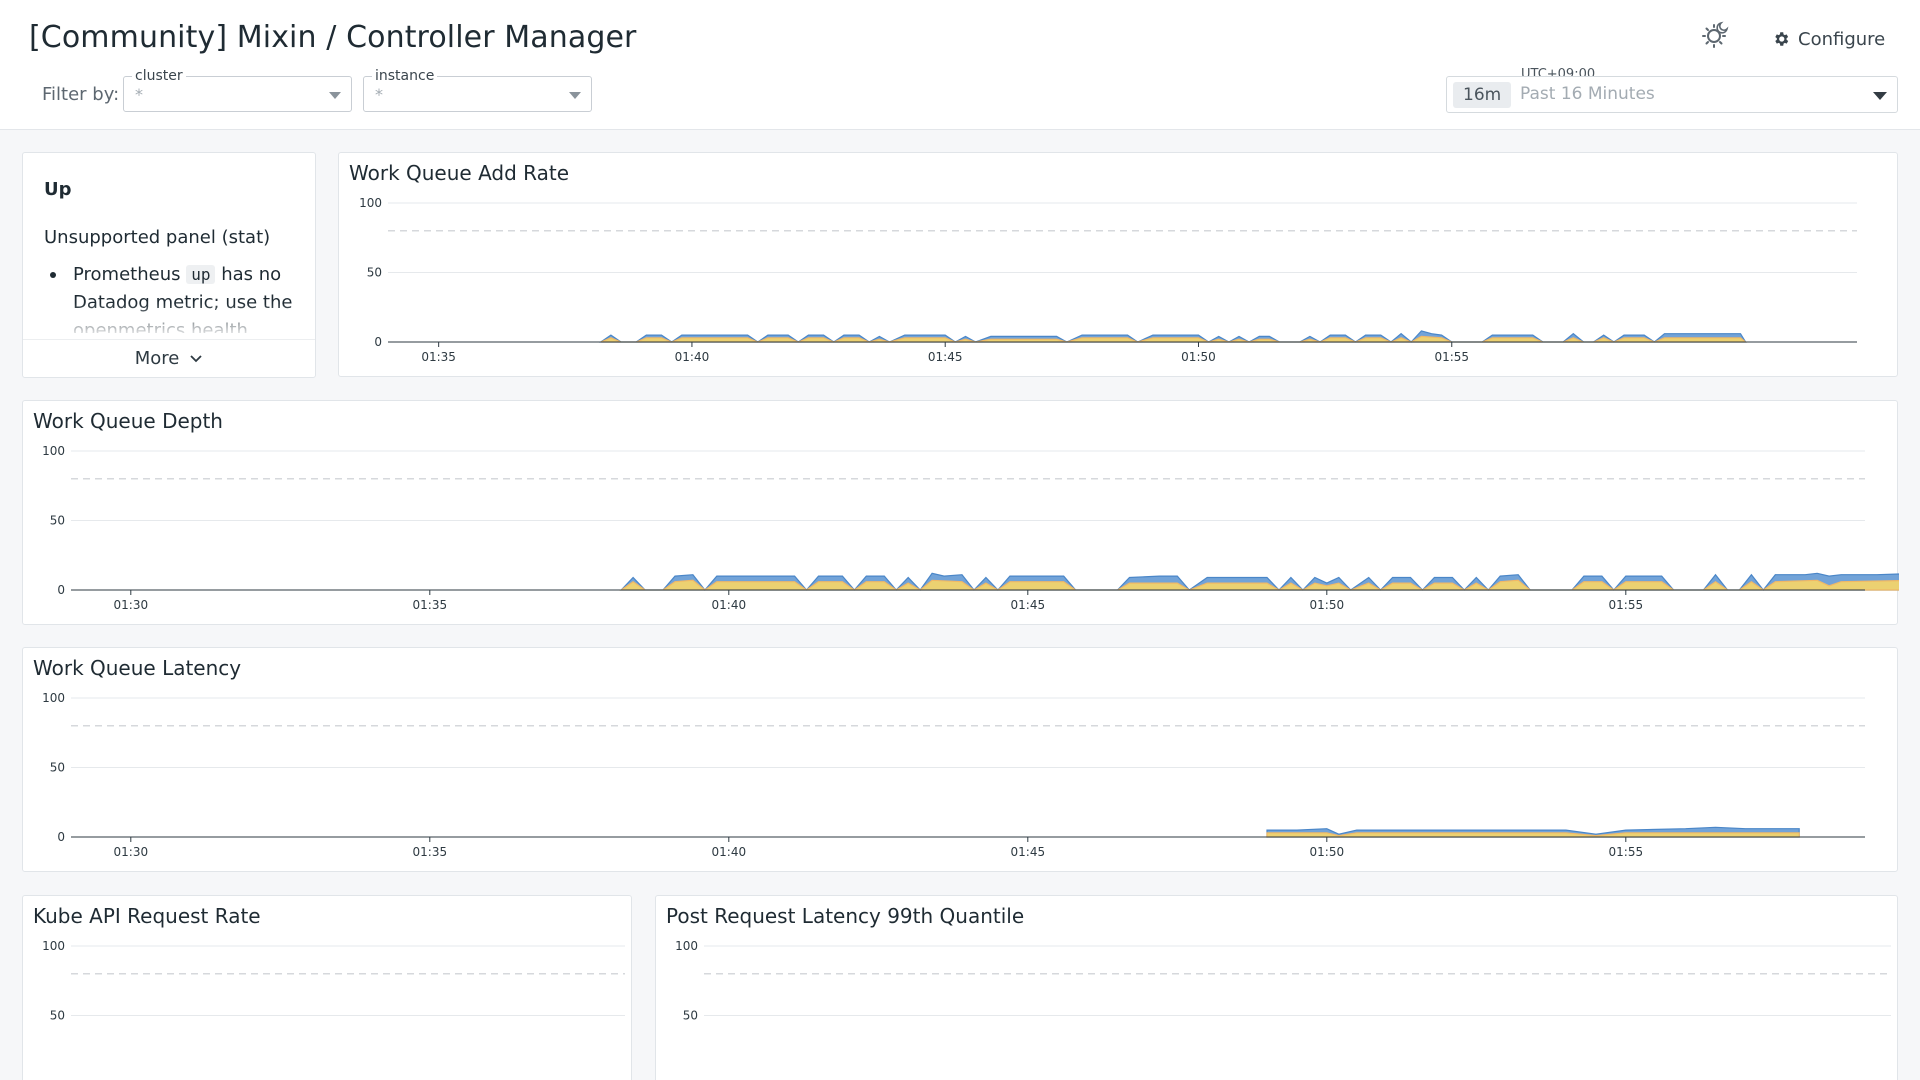 This screenshot has width=1920, height=1080. I want to click on cluster-filter-label: cluster, so click(159, 76).